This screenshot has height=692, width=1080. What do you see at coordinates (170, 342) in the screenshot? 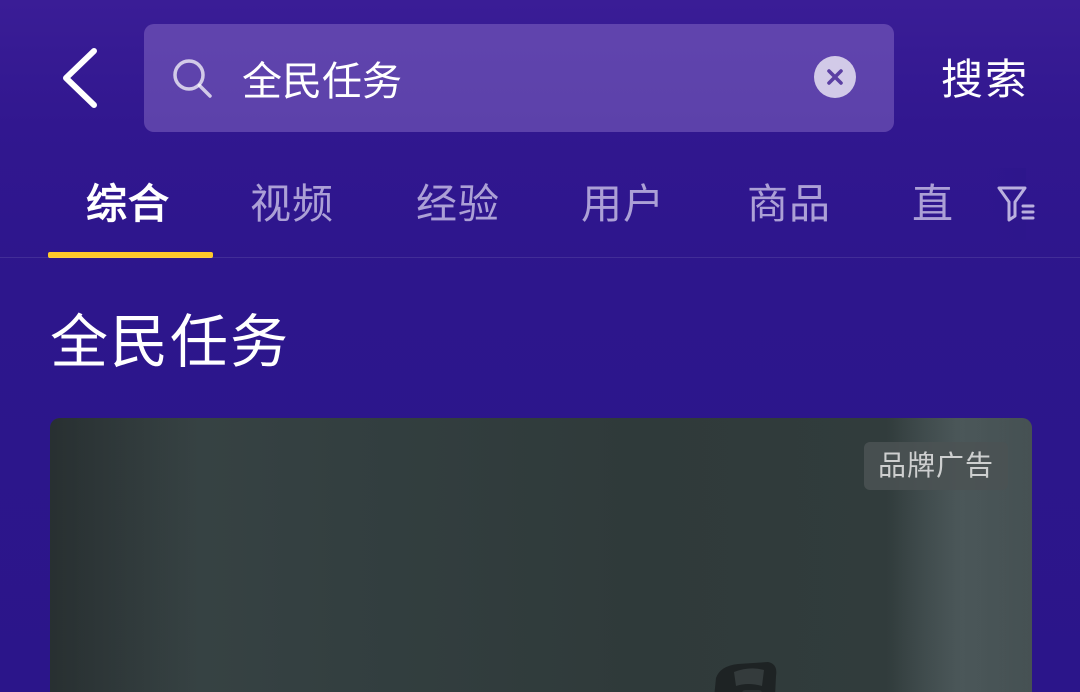
I see `section-title: 全民任务` at bounding box center [170, 342].